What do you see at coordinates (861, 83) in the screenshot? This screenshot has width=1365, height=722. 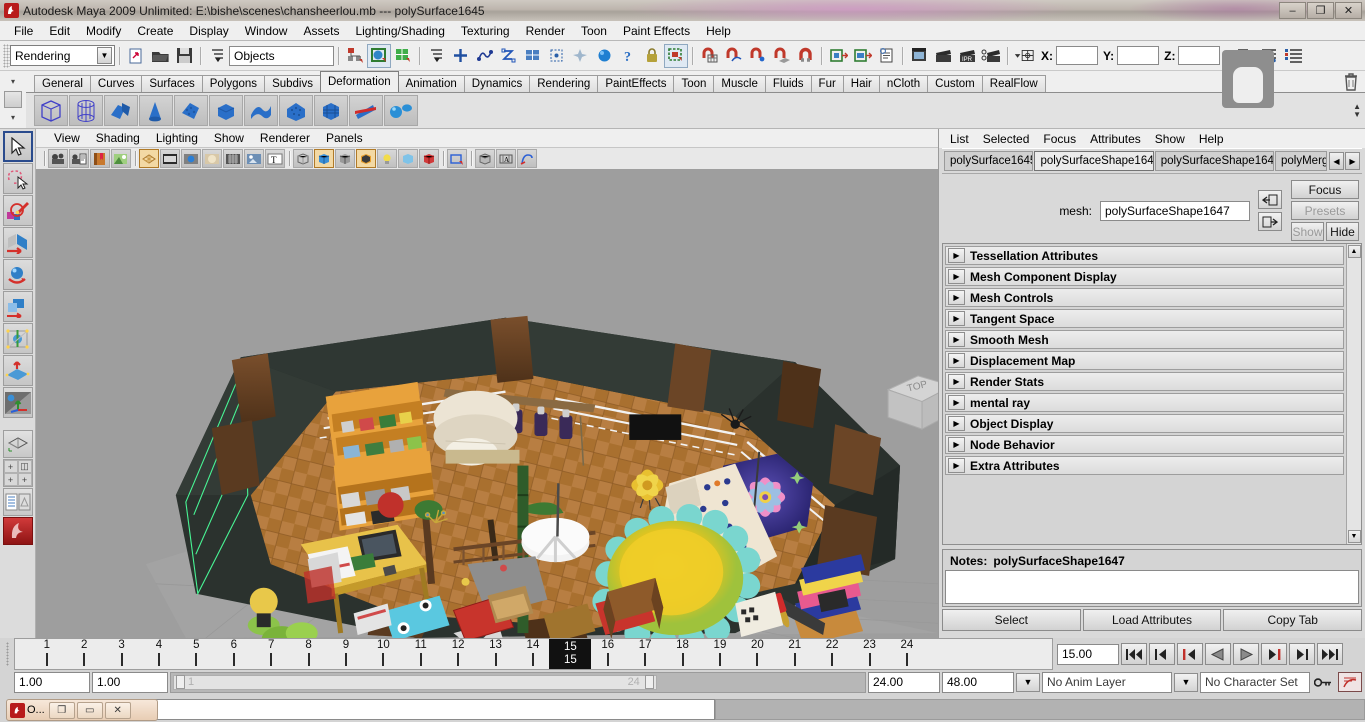 I see `shelf-tab-hair: Hair` at bounding box center [861, 83].